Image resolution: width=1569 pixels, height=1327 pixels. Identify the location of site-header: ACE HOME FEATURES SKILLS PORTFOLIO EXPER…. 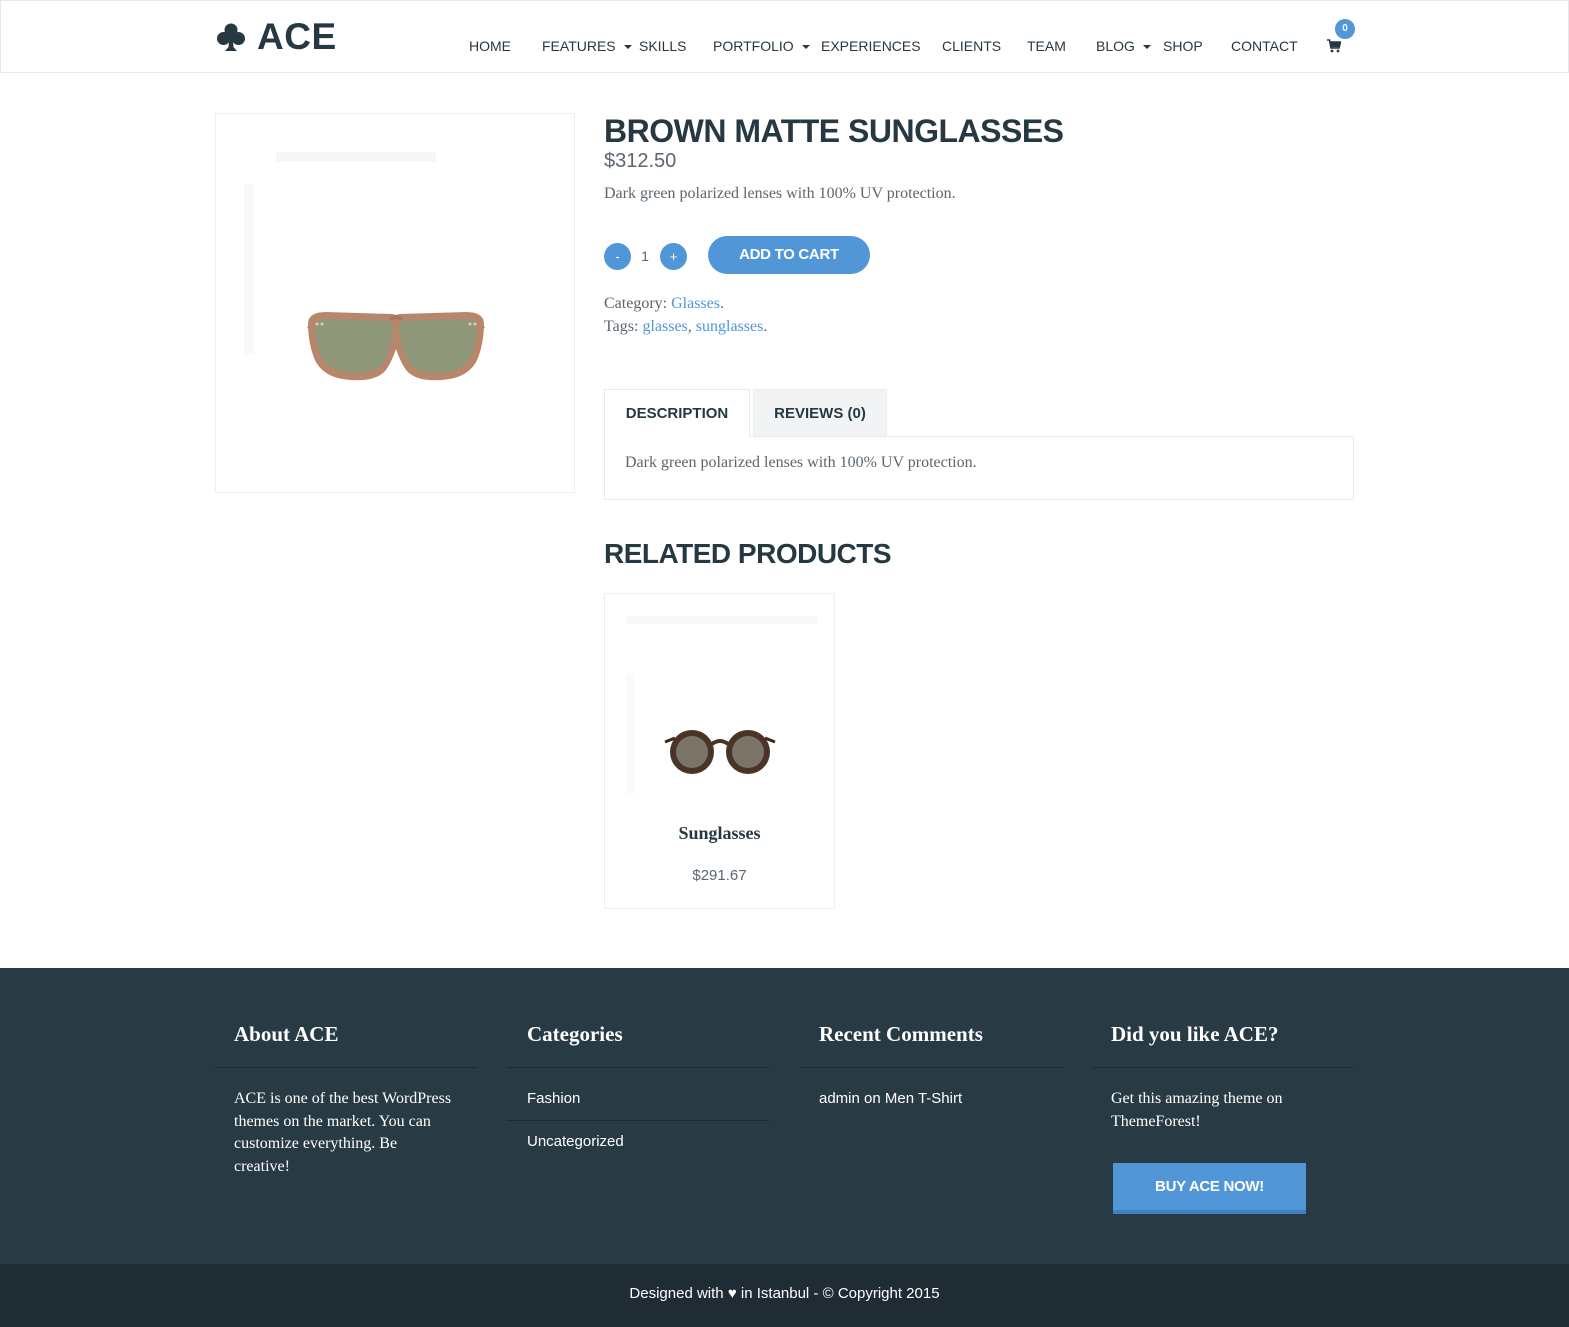
(784, 36).